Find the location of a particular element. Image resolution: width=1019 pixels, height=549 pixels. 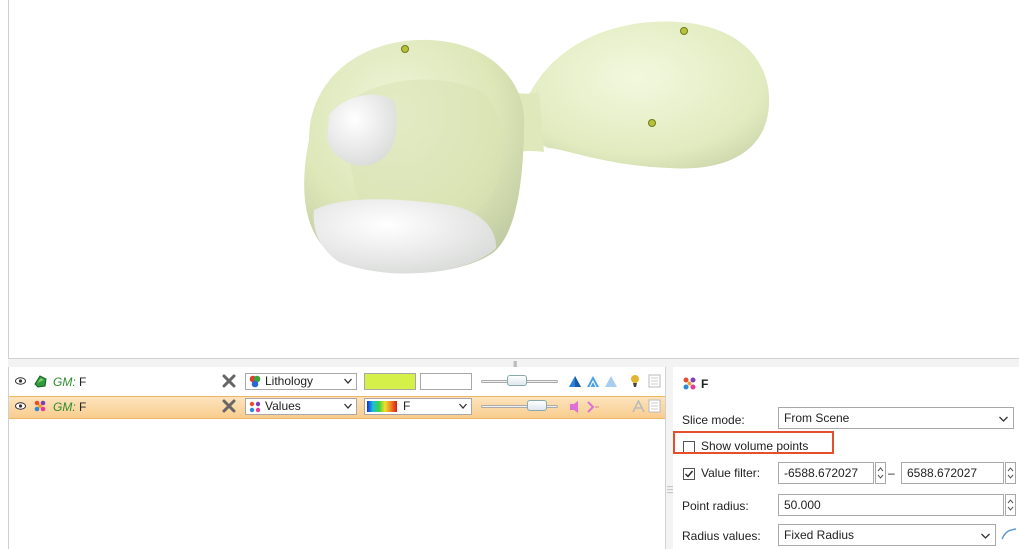

layer-row-selected: GM: F Values F is located at coordinates (337, 407).